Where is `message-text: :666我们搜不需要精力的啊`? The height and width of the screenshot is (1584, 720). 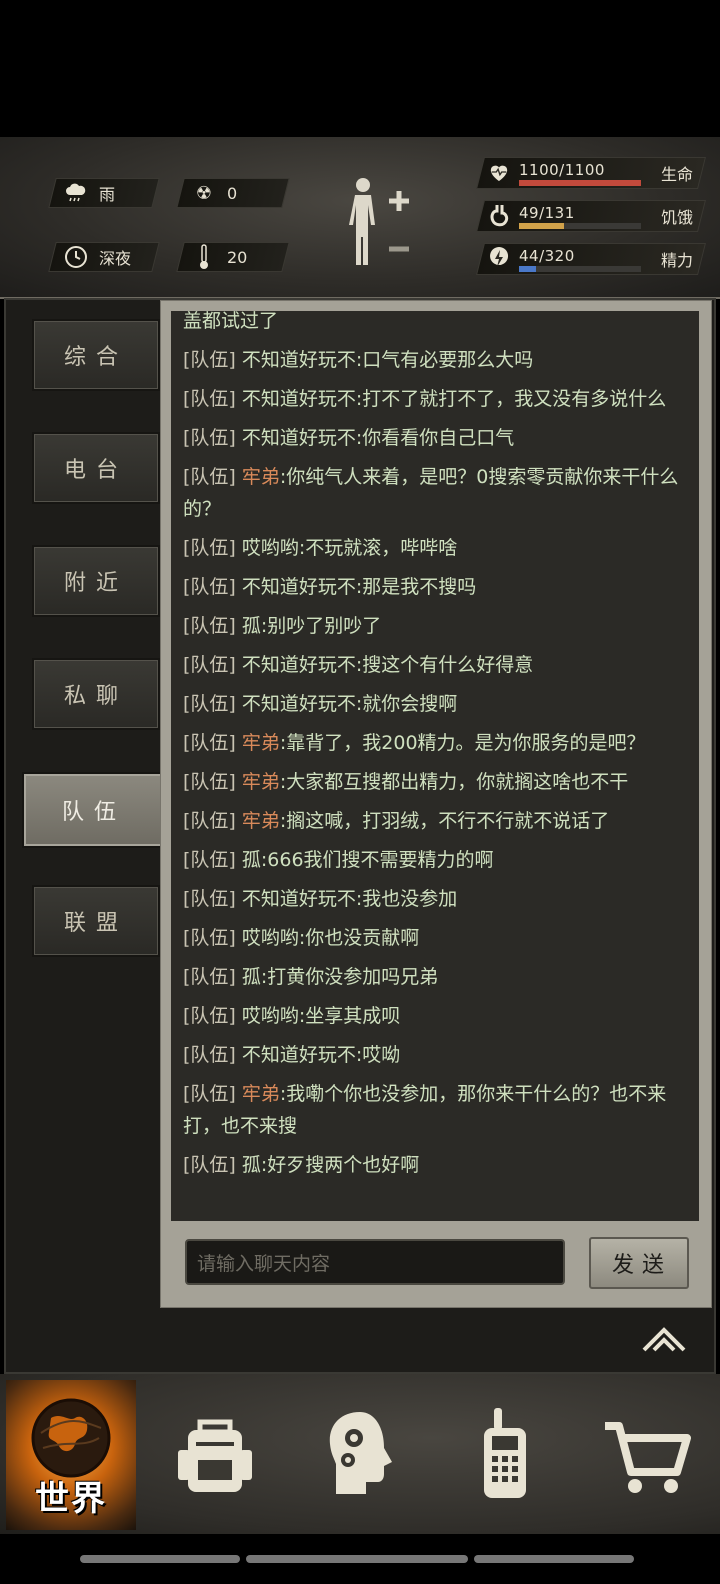 message-text: :666我们搜不需要精力的啊 is located at coordinates (377, 860).